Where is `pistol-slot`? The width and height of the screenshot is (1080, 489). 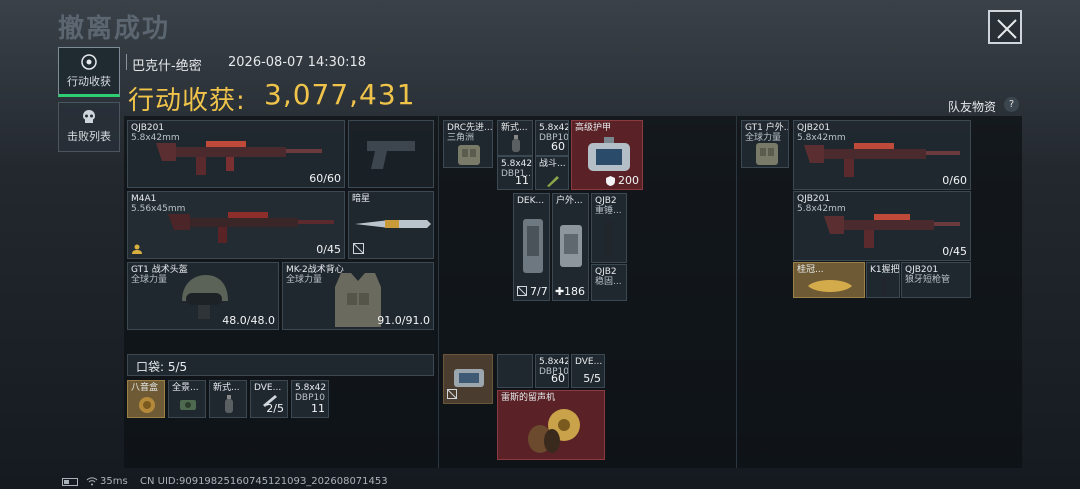
pistol-slot is located at coordinates (391, 154).